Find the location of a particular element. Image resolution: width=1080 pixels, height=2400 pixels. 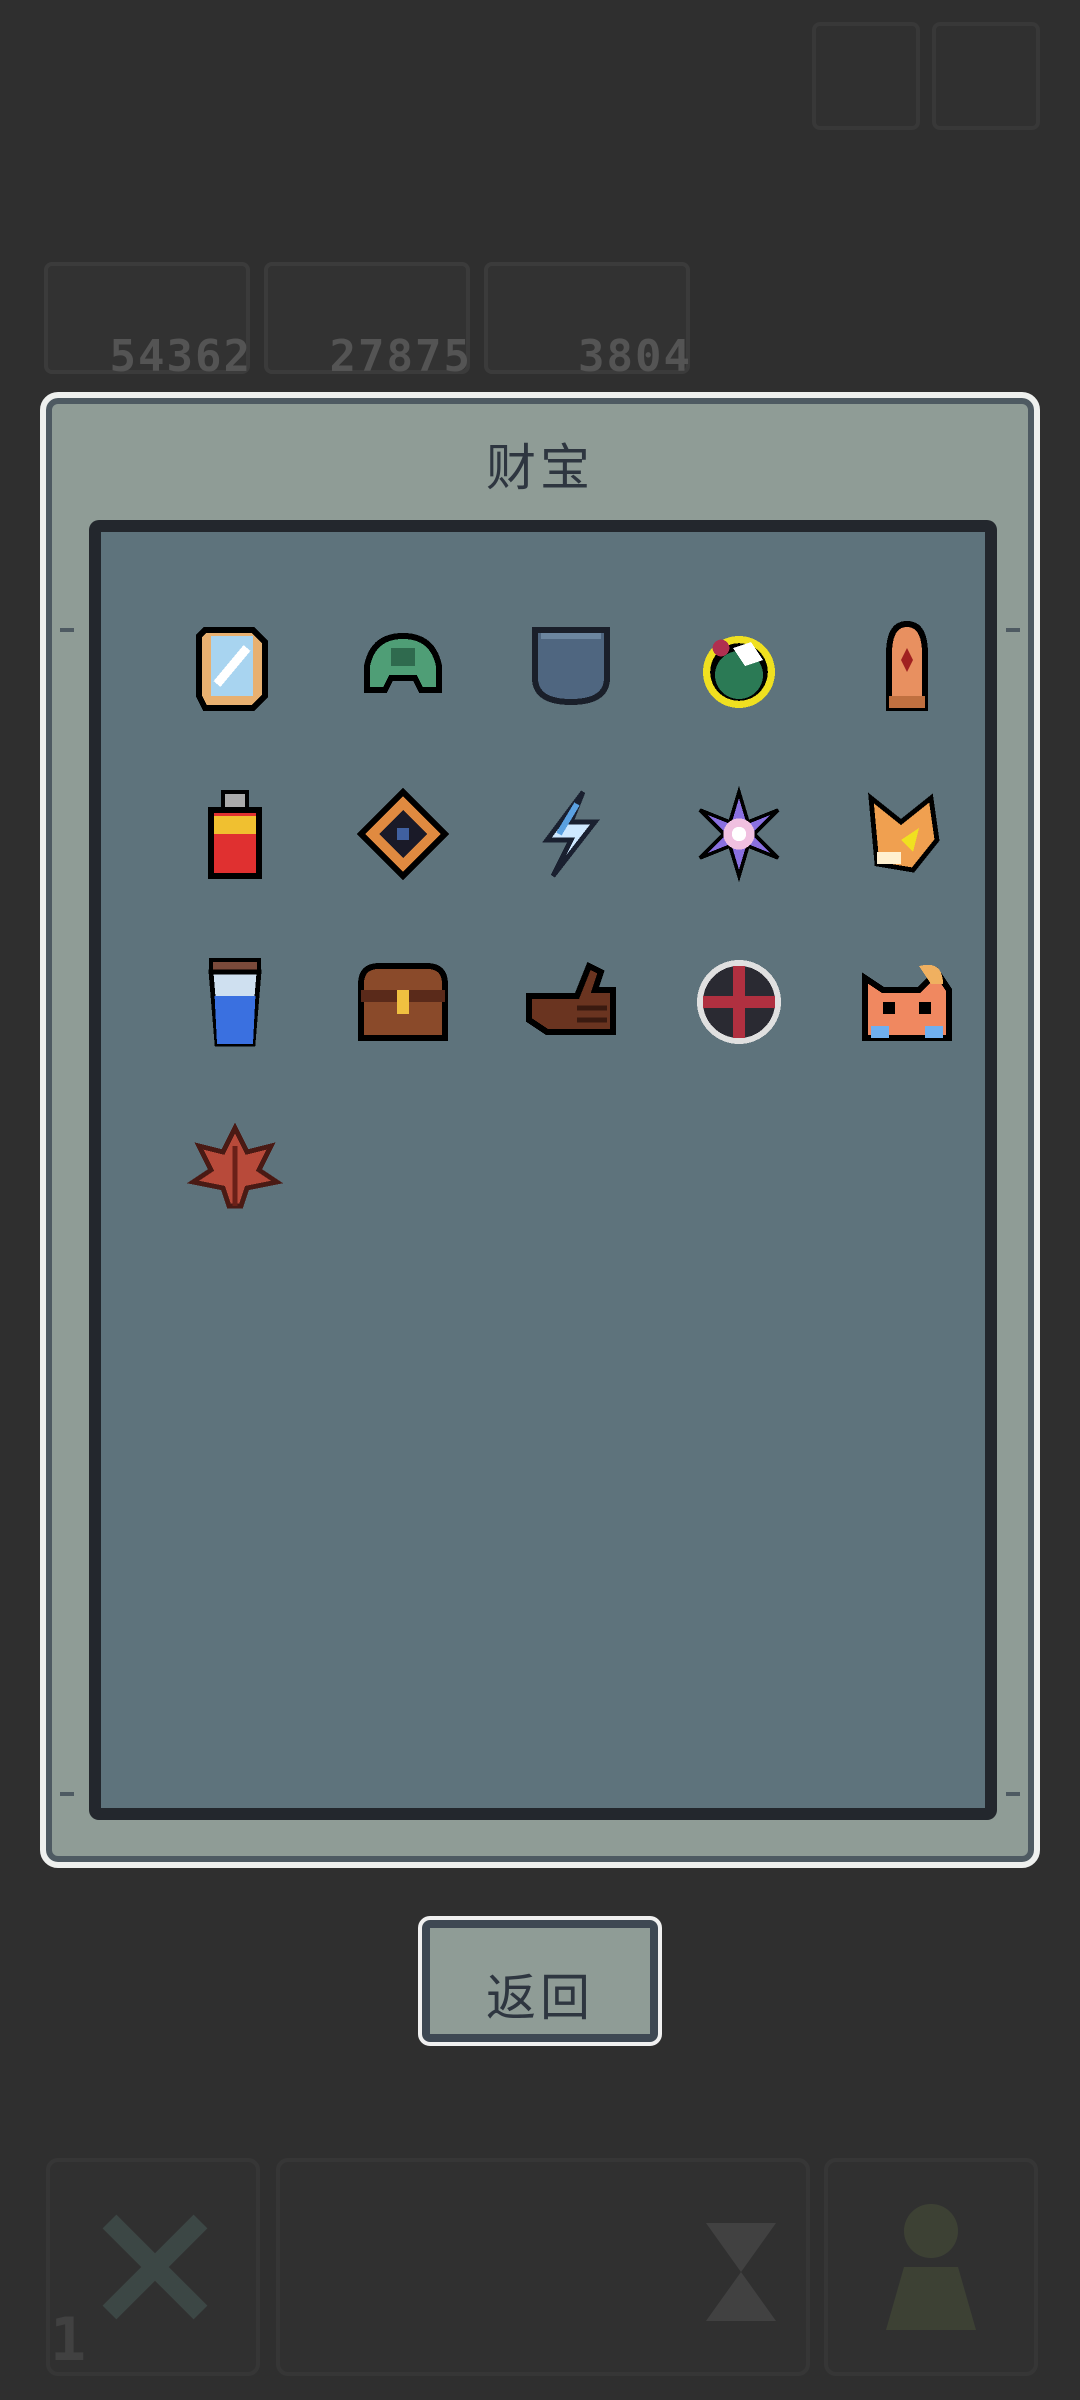

pawn-icon is located at coordinates (931, 2267).